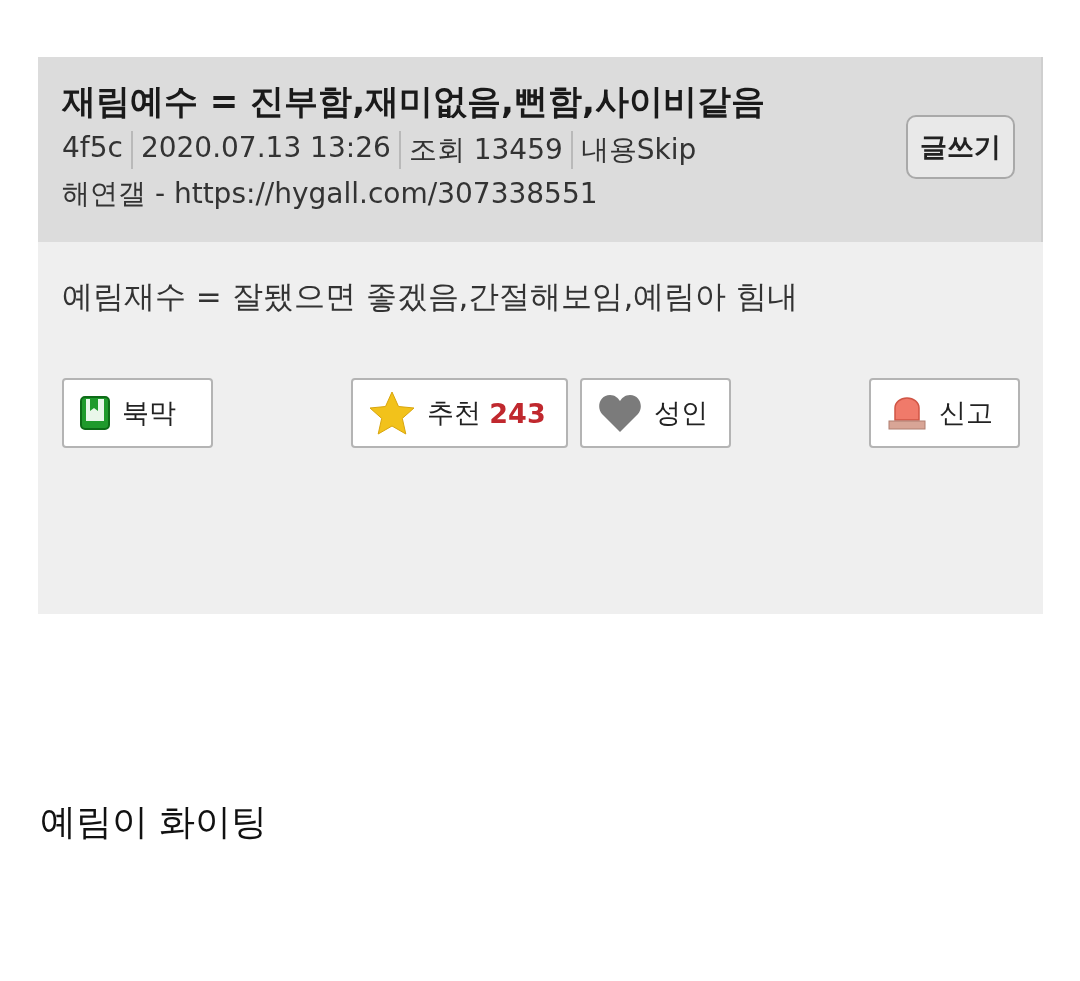 The height and width of the screenshot is (981, 1080). I want to click on write-button: 글쓰기, so click(960, 147).